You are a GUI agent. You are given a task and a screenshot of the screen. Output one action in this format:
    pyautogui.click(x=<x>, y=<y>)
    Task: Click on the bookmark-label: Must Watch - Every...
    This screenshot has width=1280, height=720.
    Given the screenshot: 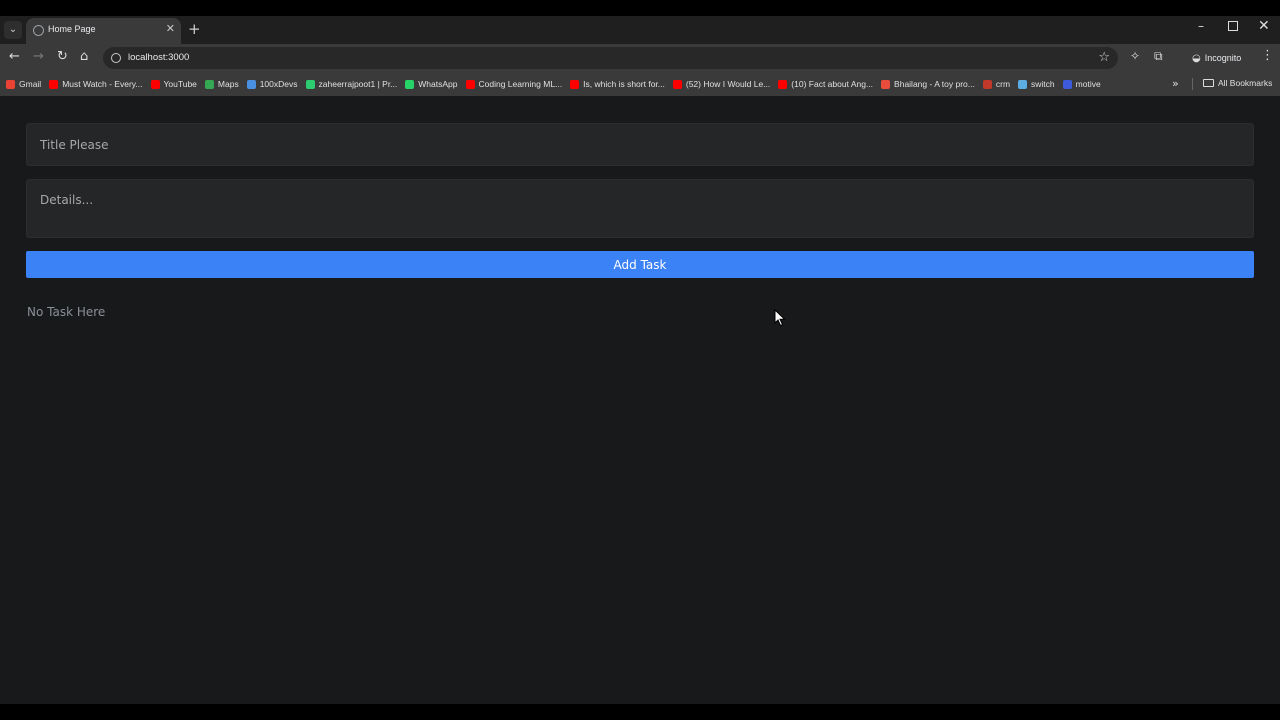 What is the action you would take?
    pyautogui.click(x=102, y=84)
    